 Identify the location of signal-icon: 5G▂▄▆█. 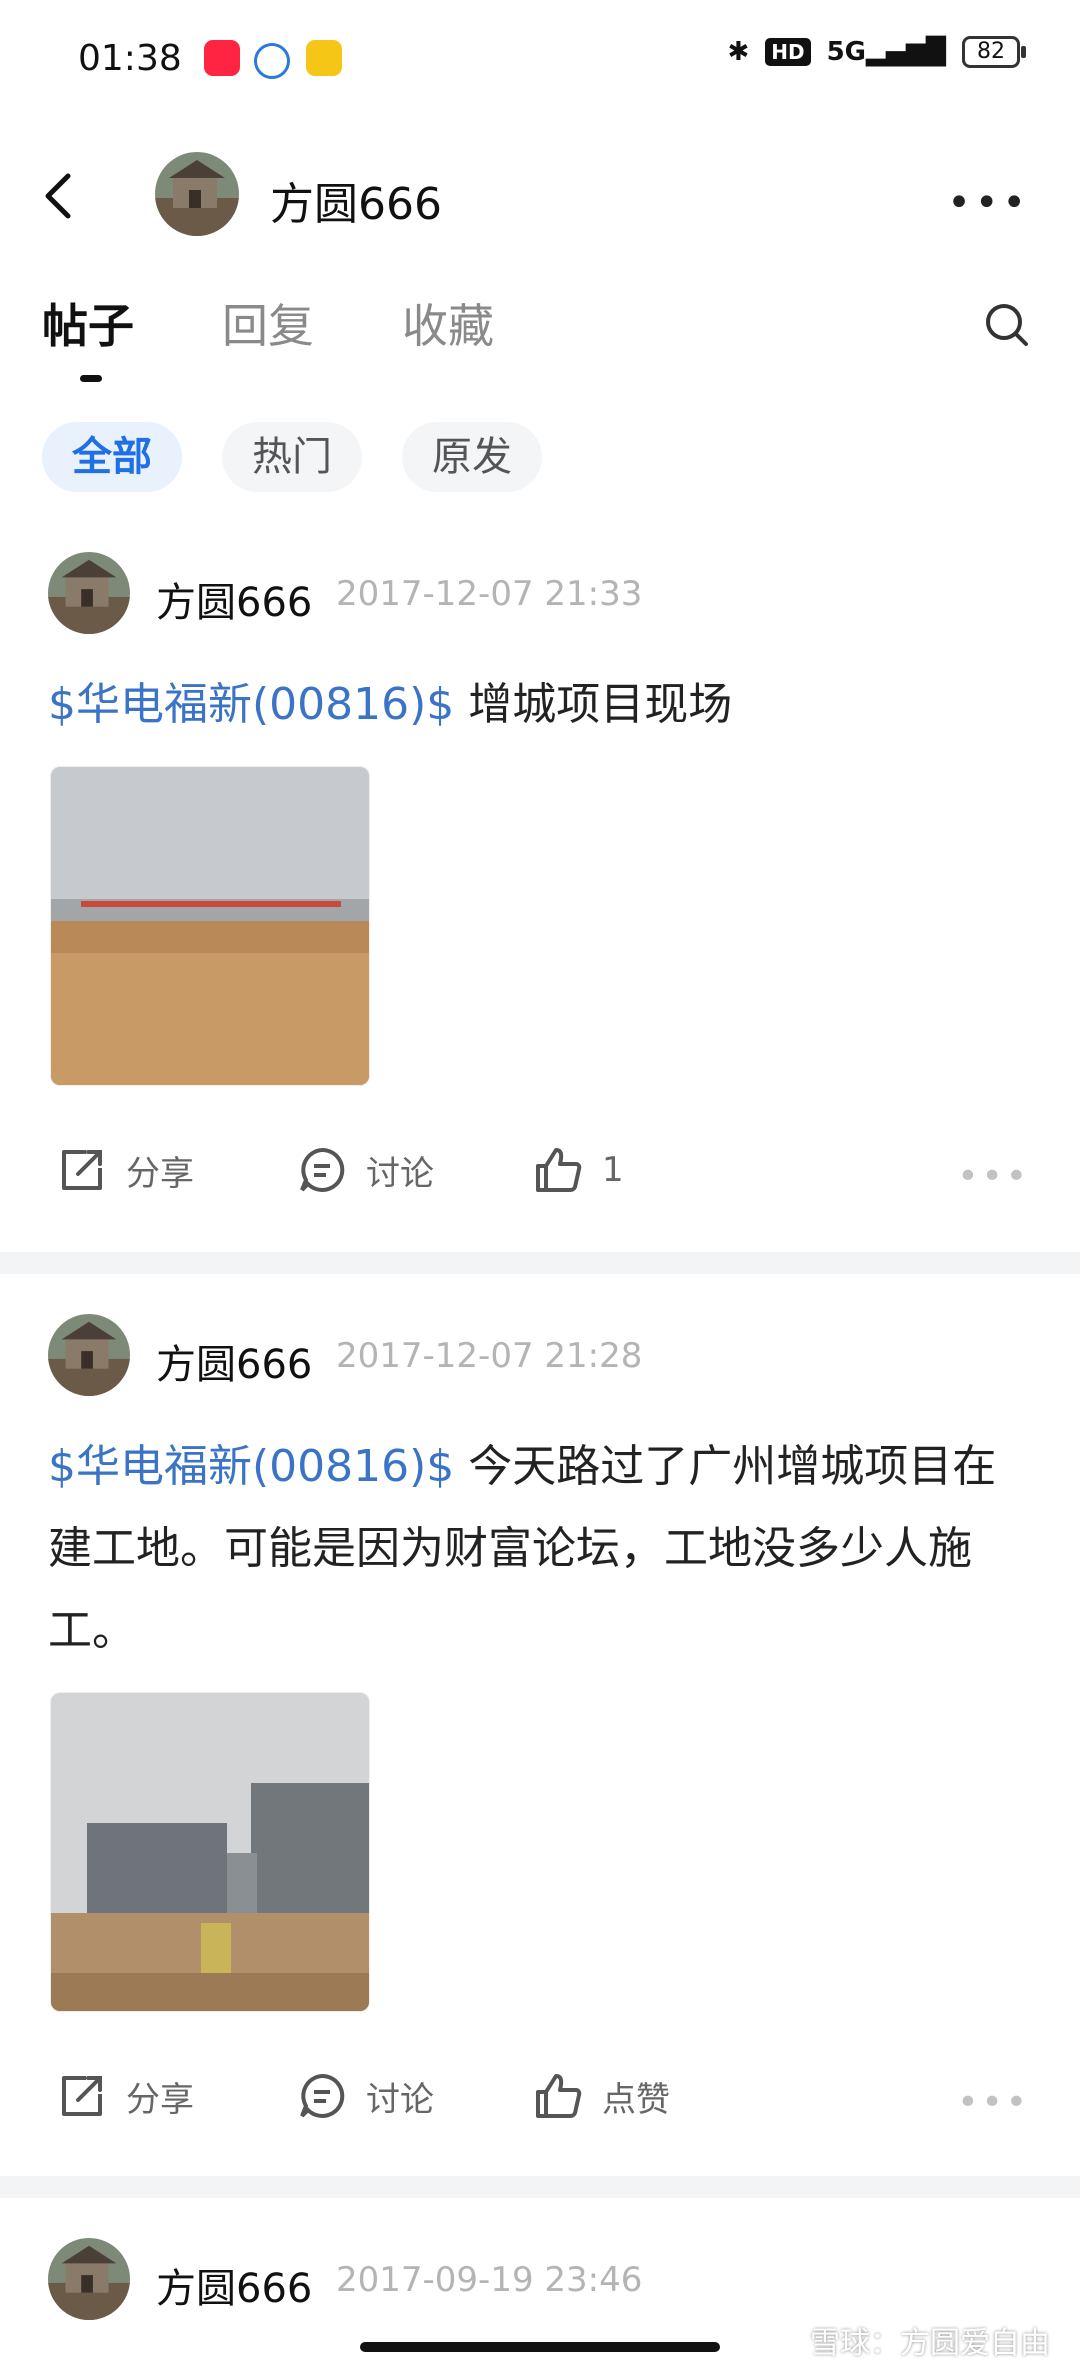
(886, 52).